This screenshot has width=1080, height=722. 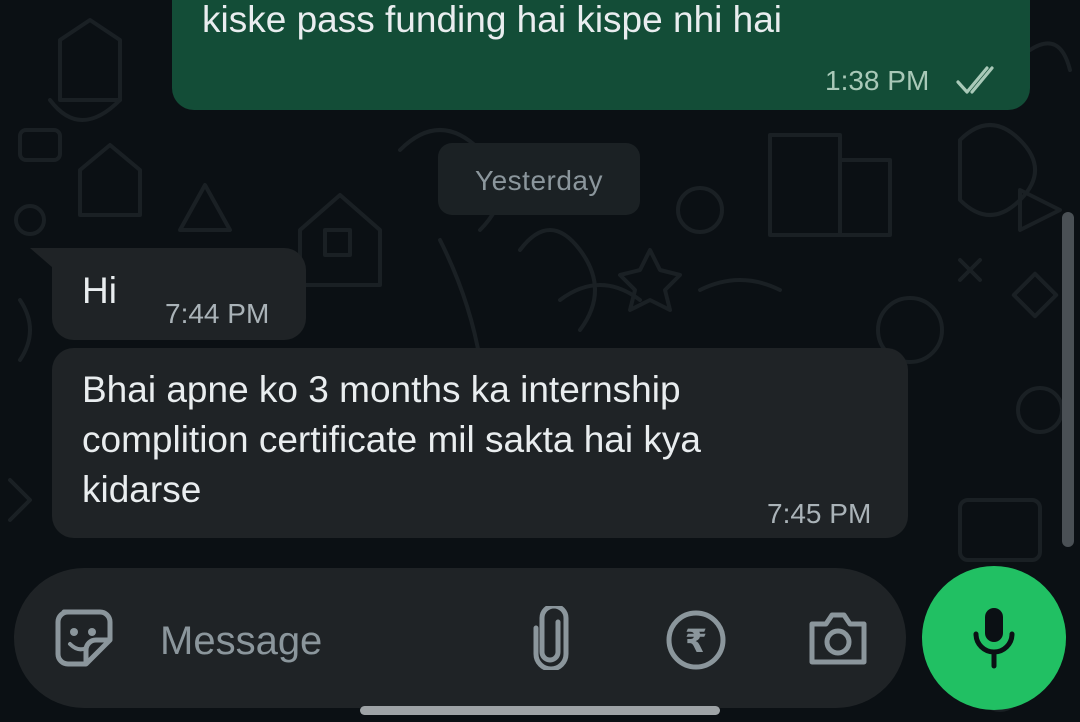 What do you see at coordinates (179, 294) in the screenshot?
I see `message-bubble-incoming: Hi 7:44 PM` at bounding box center [179, 294].